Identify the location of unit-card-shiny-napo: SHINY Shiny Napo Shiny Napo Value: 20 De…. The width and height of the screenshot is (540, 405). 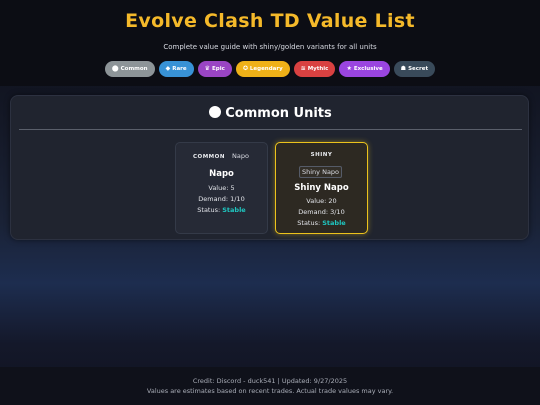
(321, 188).